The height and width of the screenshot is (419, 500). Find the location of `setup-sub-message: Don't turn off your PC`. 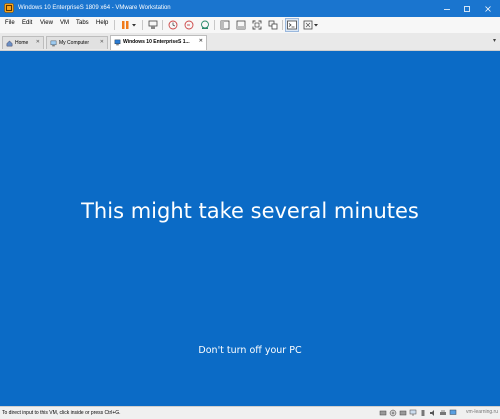

setup-sub-message: Don't turn off your PC is located at coordinates (250, 350).